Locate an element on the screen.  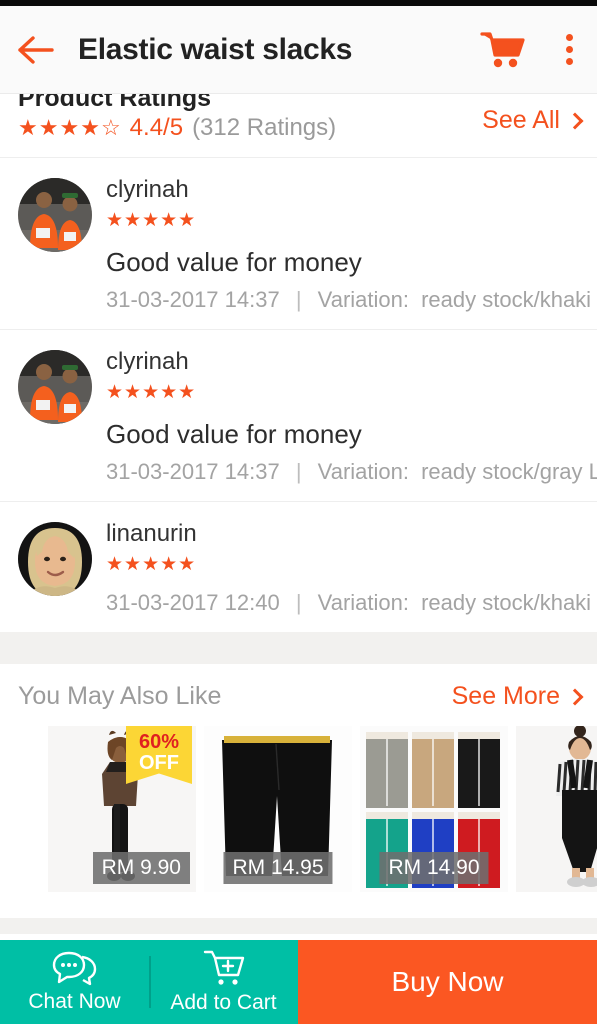
app-header: Elastic waist slacks is located at coordinates (298, 50).